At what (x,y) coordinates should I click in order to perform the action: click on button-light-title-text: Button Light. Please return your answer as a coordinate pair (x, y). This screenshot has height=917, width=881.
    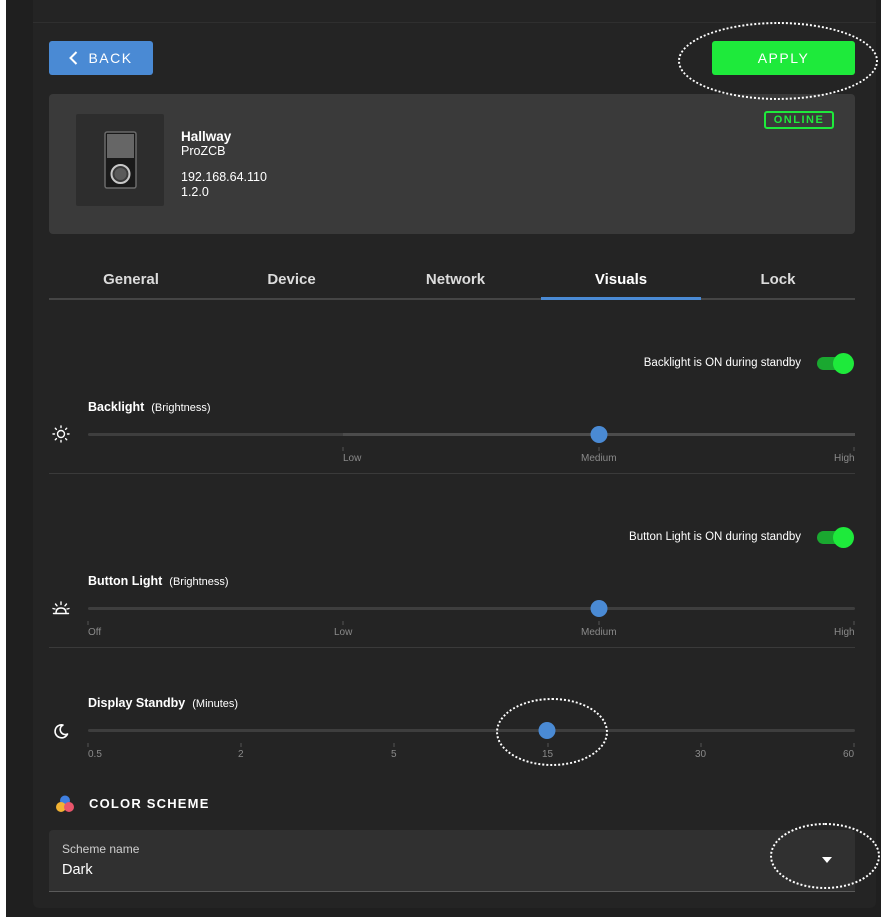
    Looking at the image, I should click on (125, 581).